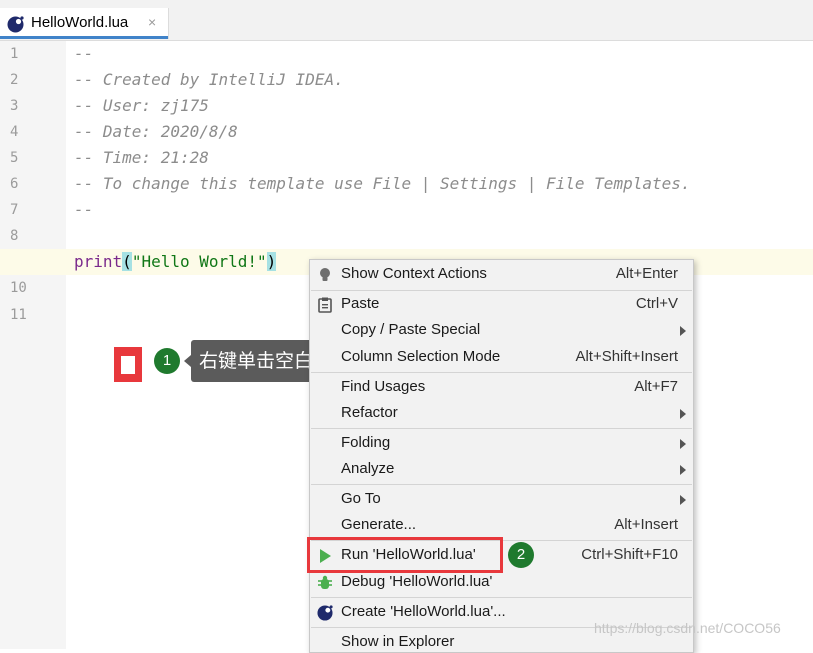 The image size is (813, 653). What do you see at coordinates (501, 500) in the screenshot?
I see `menu-item-go-to: Go To` at bounding box center [501, 500].